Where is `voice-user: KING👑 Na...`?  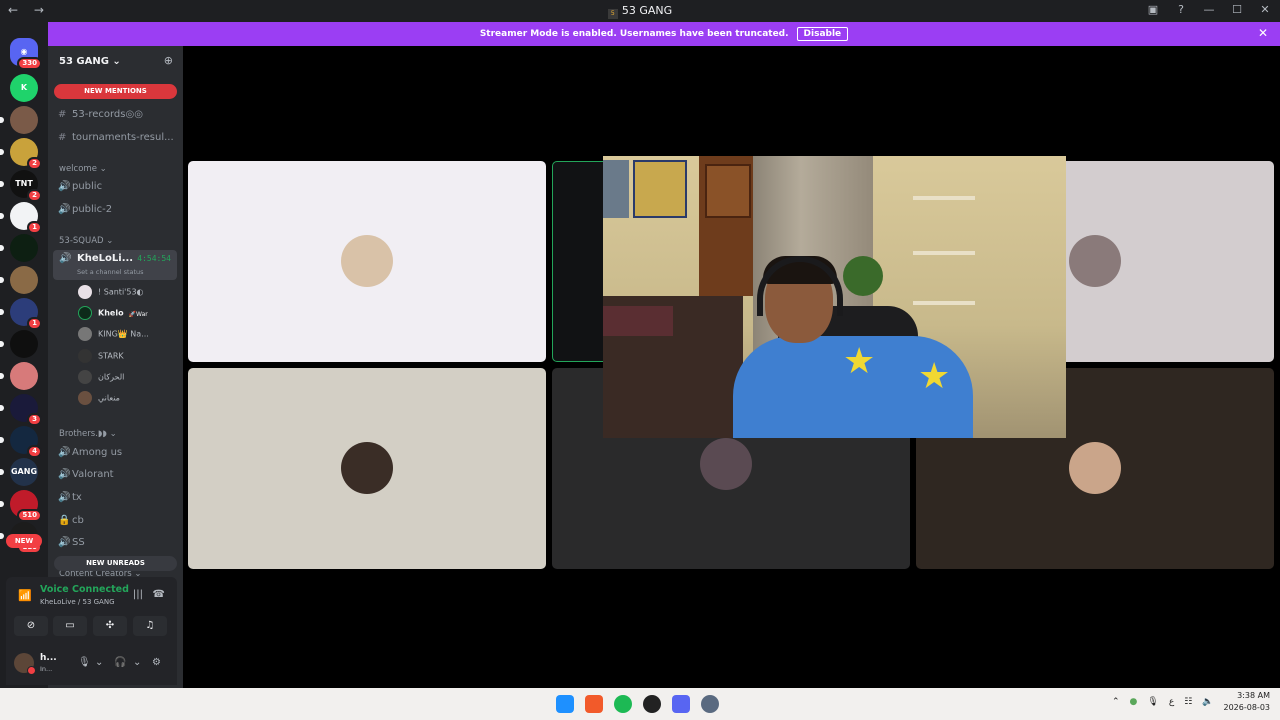 voice-user: KING👑 Na... is located at coordinates (113, 334).